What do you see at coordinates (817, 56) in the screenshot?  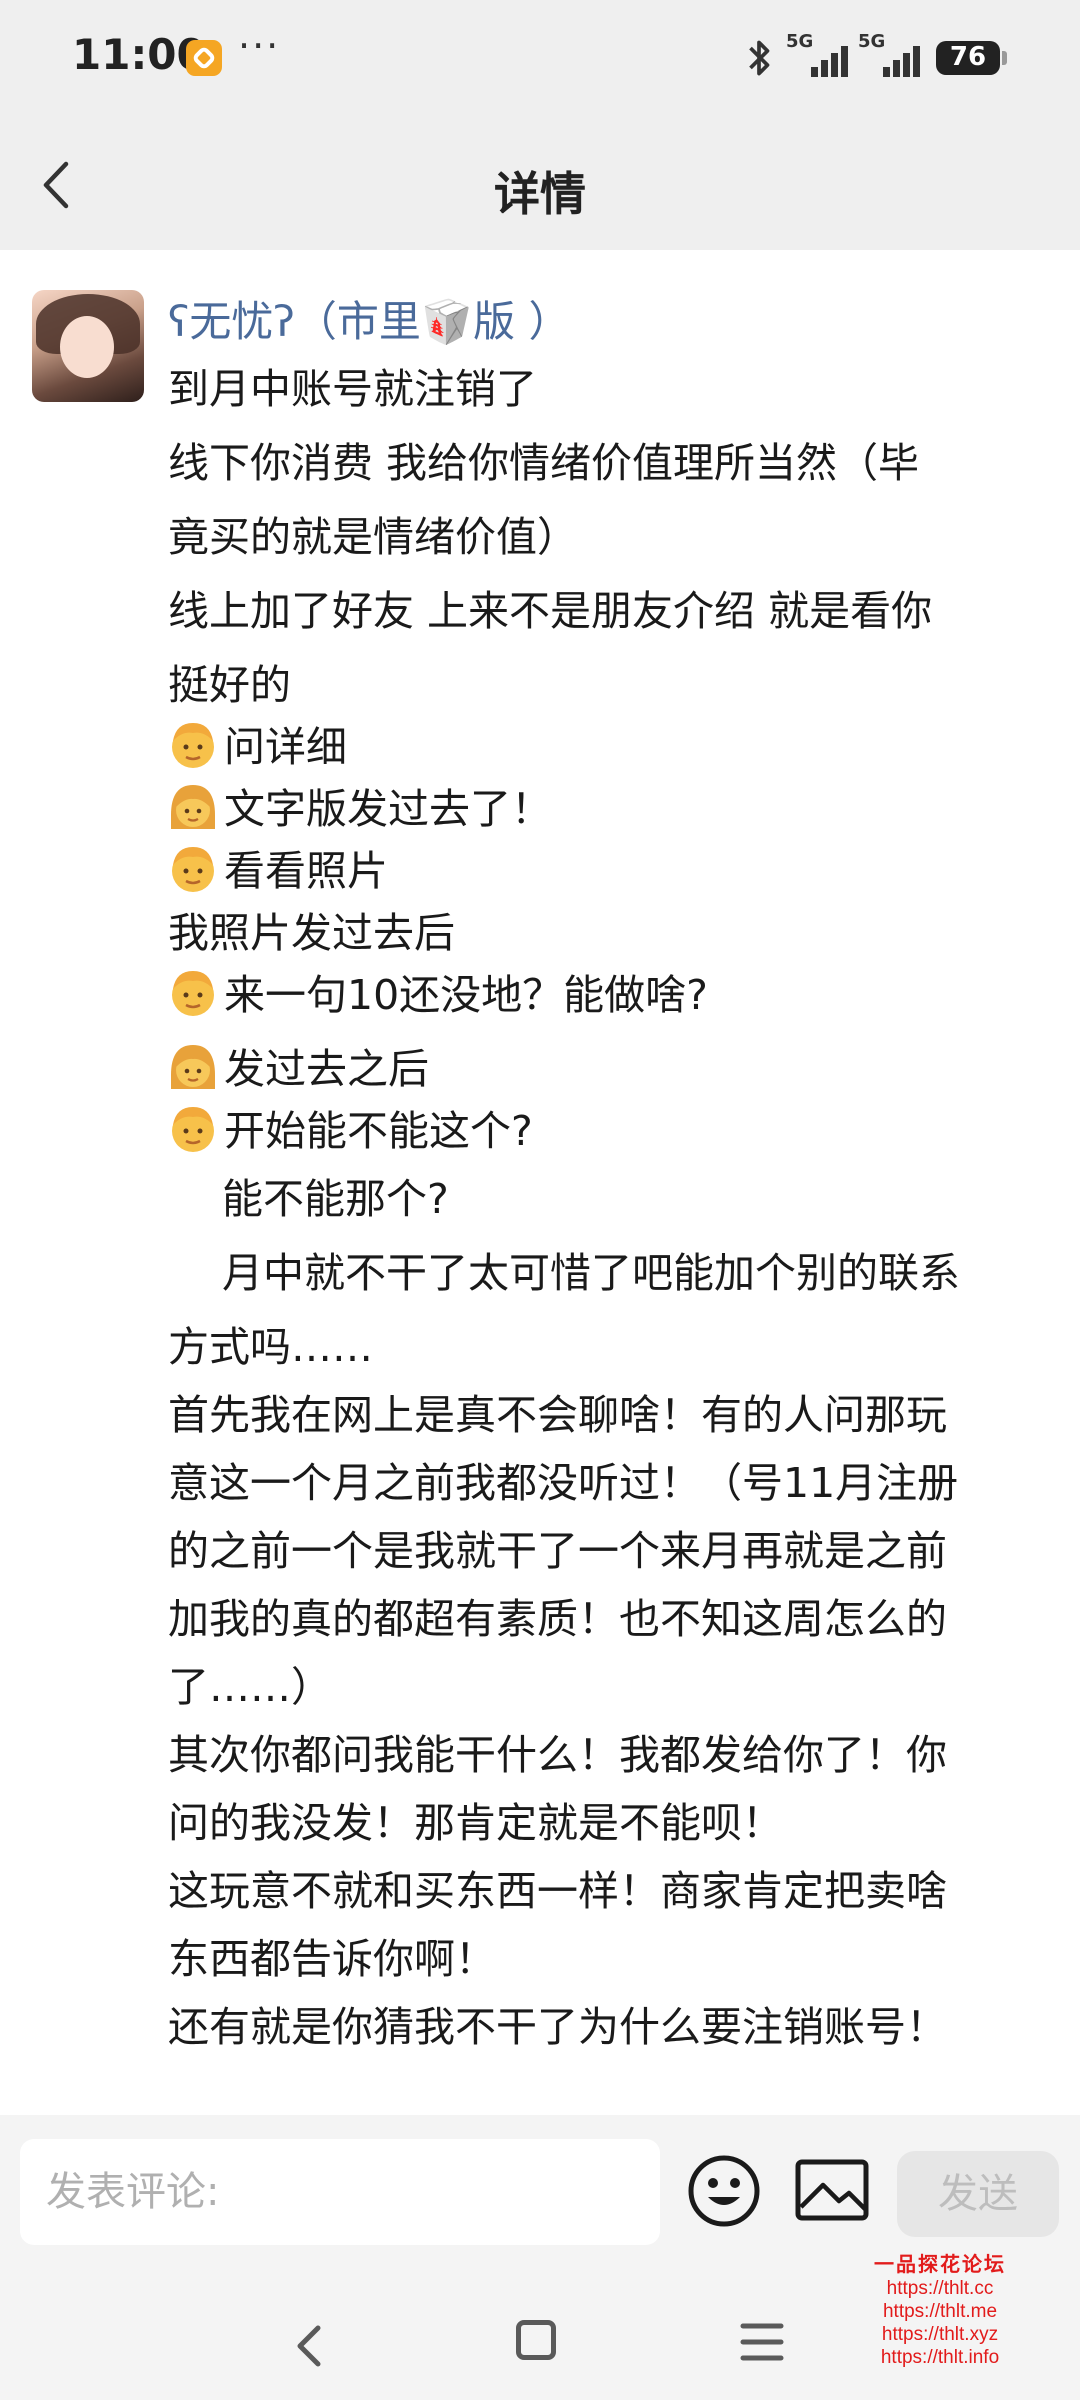 I see `signal-sim1-icon: 5G` at bounding box center [817, 56].